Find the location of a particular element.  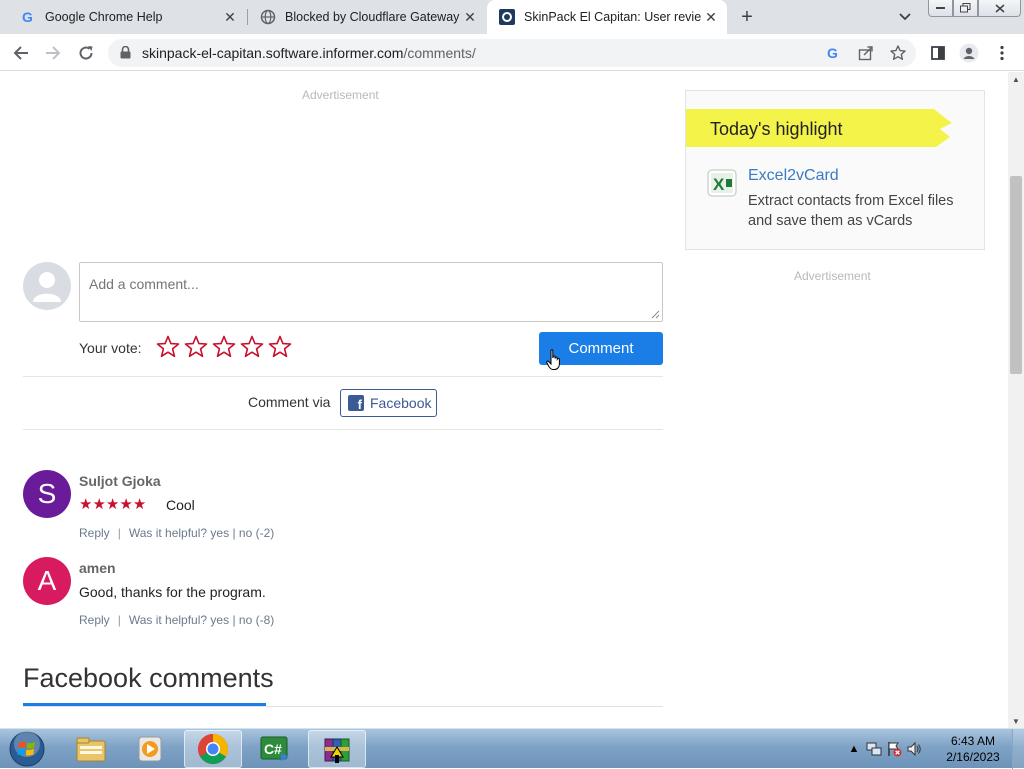

clock-date: 2/16/2023 is located at coordinates (973, 757).